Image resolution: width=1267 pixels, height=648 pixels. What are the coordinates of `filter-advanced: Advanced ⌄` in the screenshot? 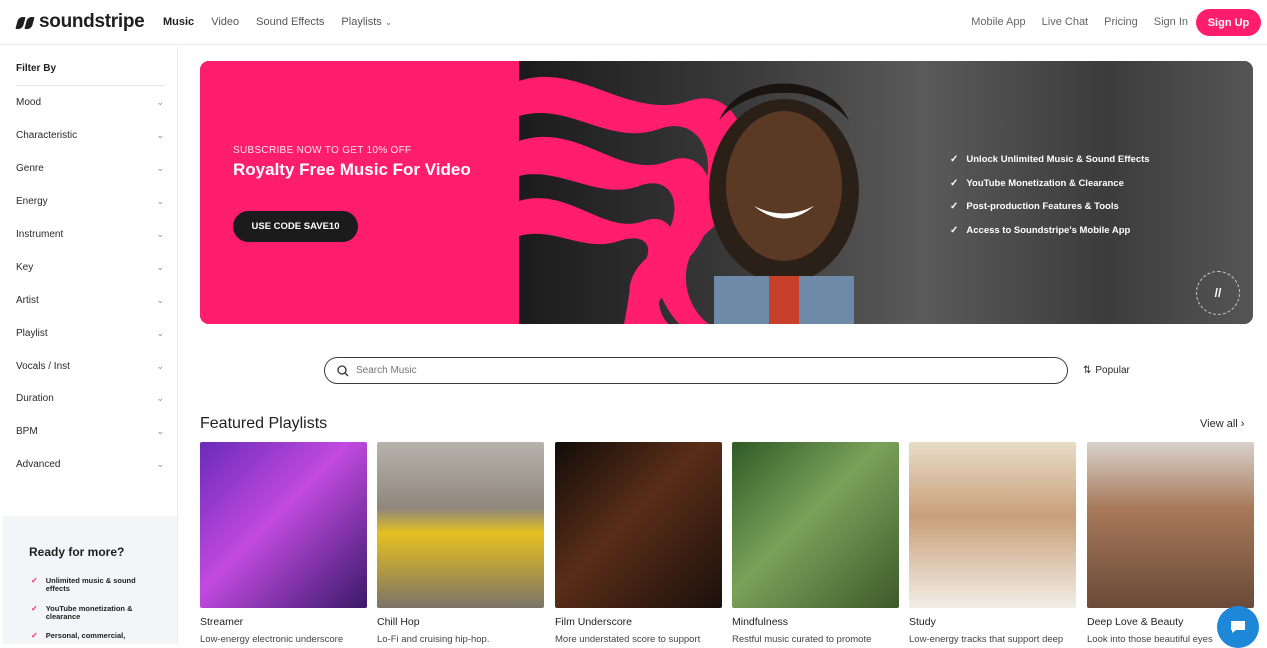 It's located at (90, 464).